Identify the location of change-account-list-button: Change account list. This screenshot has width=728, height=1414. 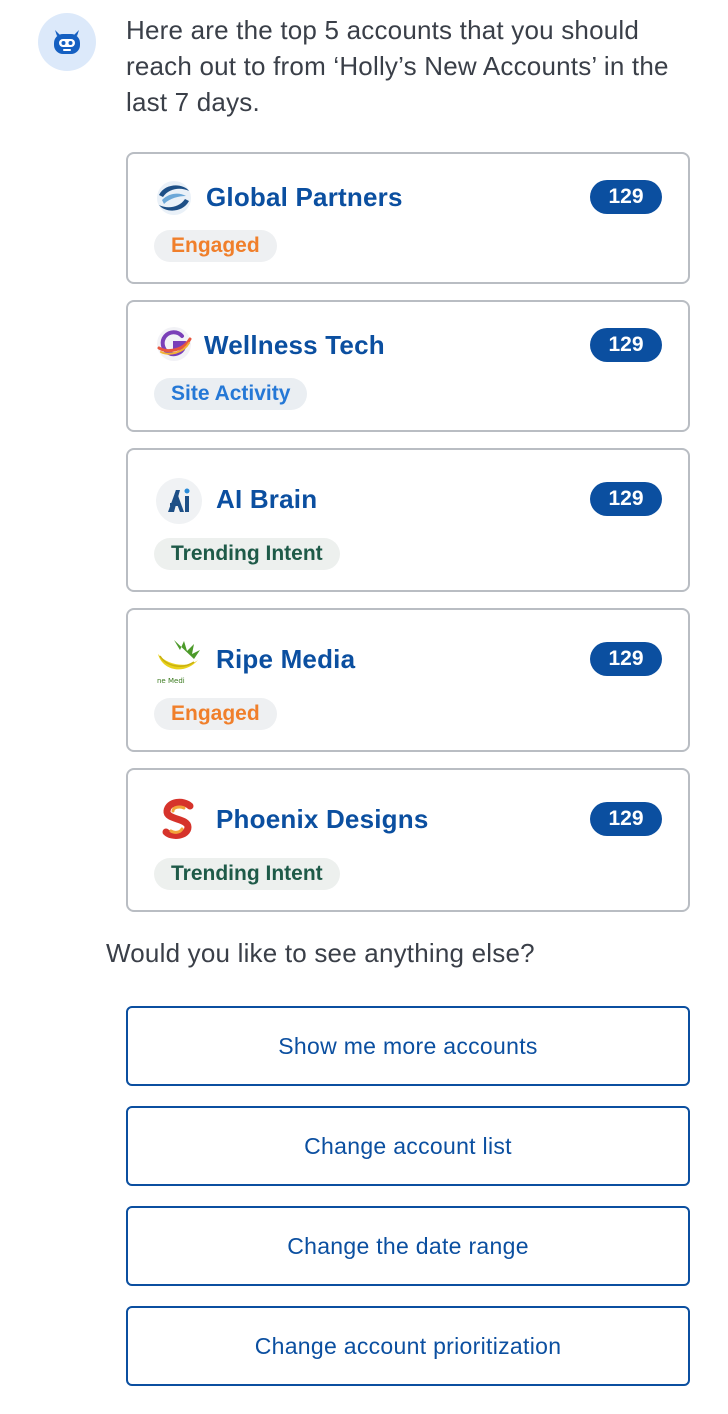
(408, 1146).